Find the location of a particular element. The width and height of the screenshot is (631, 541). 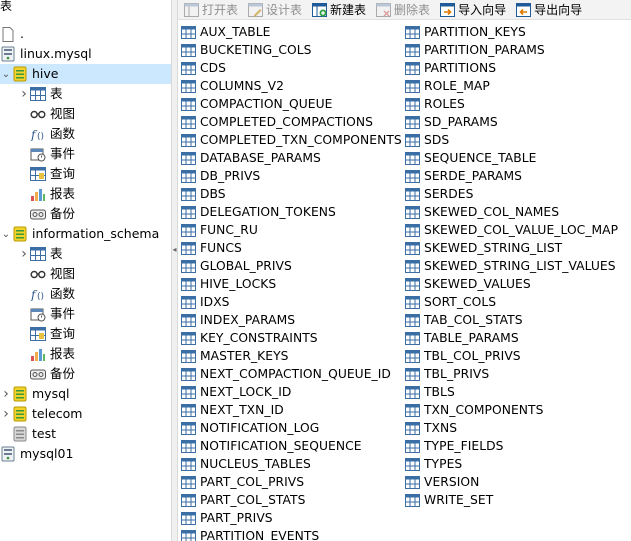

table-item: GLOBAL_PRIVS is located at coordinates (236, 266).